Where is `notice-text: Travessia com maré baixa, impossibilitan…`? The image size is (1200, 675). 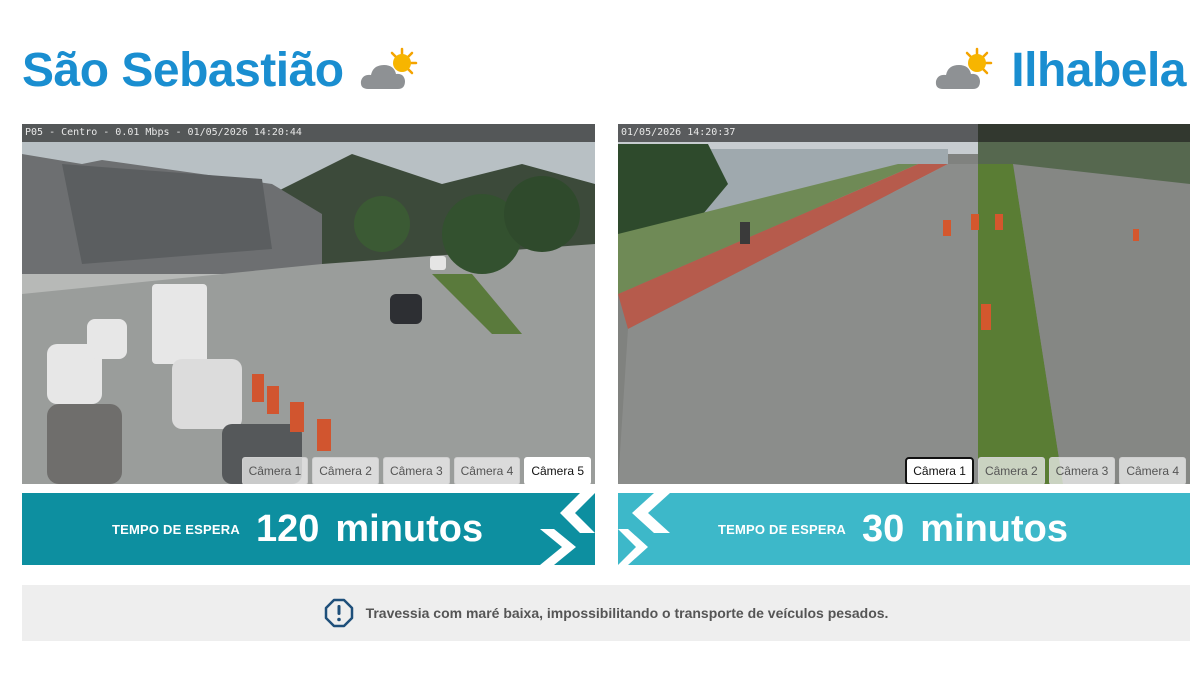 notice-text: Travessia com maré baixa, impossibilitan… is located at coordinates (627, 613).